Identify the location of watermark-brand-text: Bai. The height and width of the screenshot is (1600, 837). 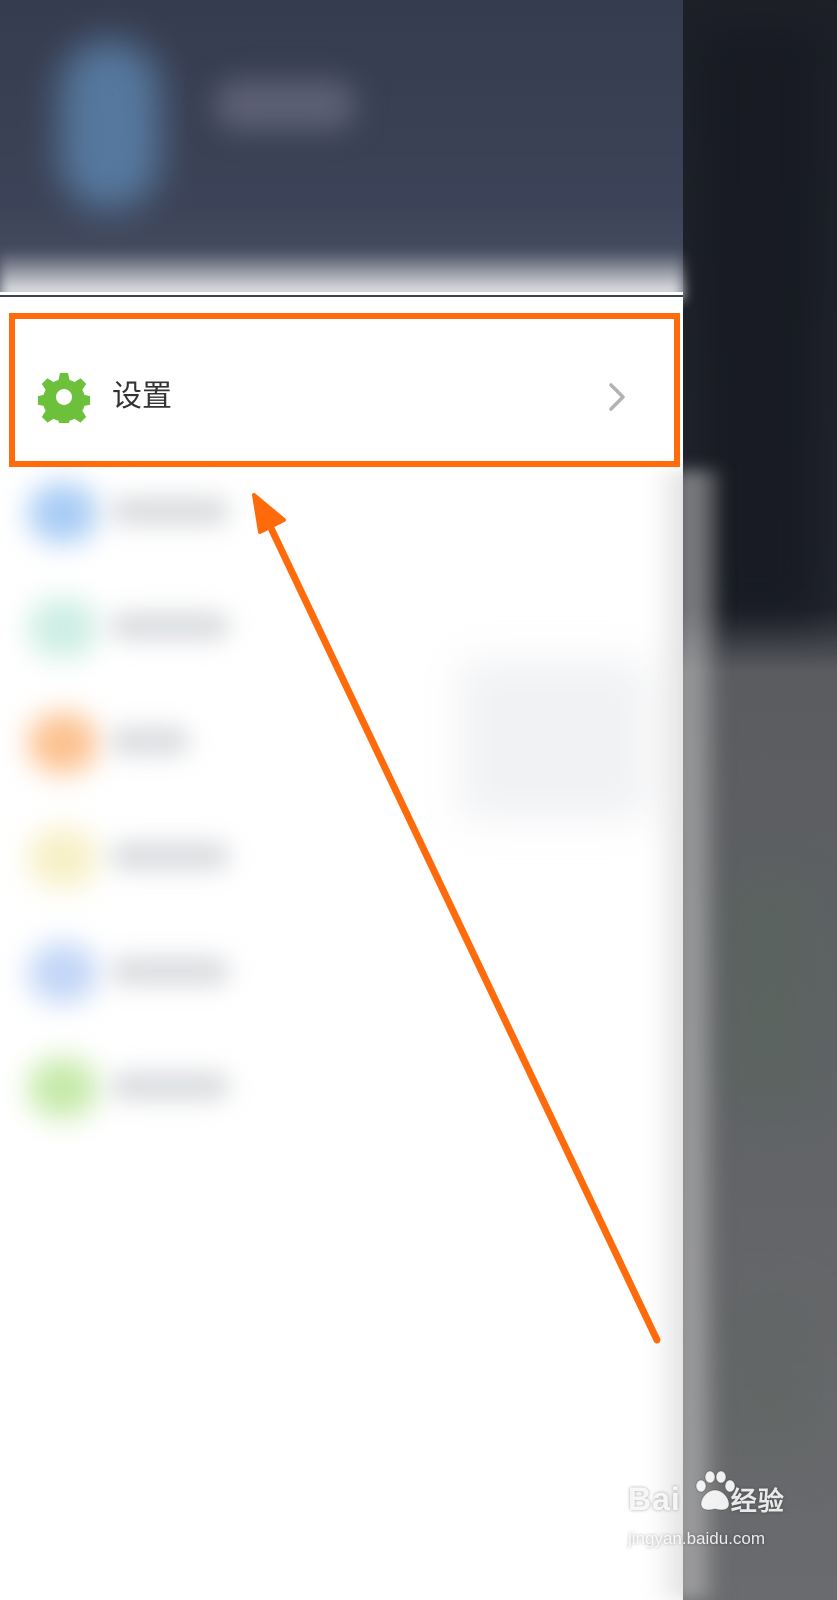
(654, 1499).